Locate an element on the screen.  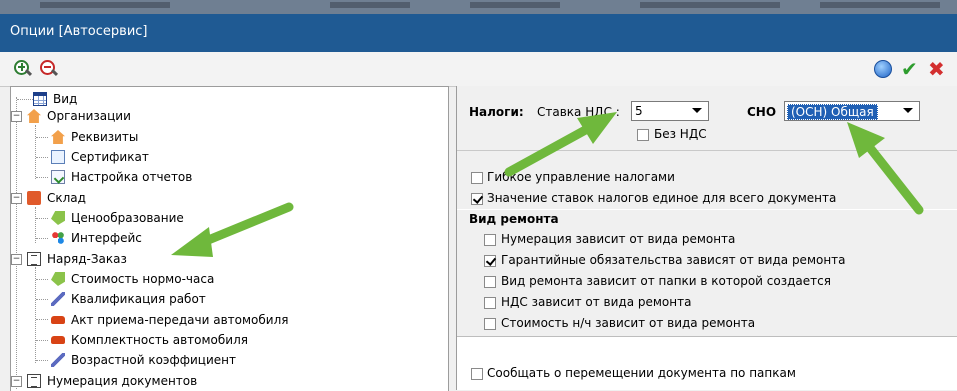
vat-rate-select: 5 is located at coordinates (670, 111).